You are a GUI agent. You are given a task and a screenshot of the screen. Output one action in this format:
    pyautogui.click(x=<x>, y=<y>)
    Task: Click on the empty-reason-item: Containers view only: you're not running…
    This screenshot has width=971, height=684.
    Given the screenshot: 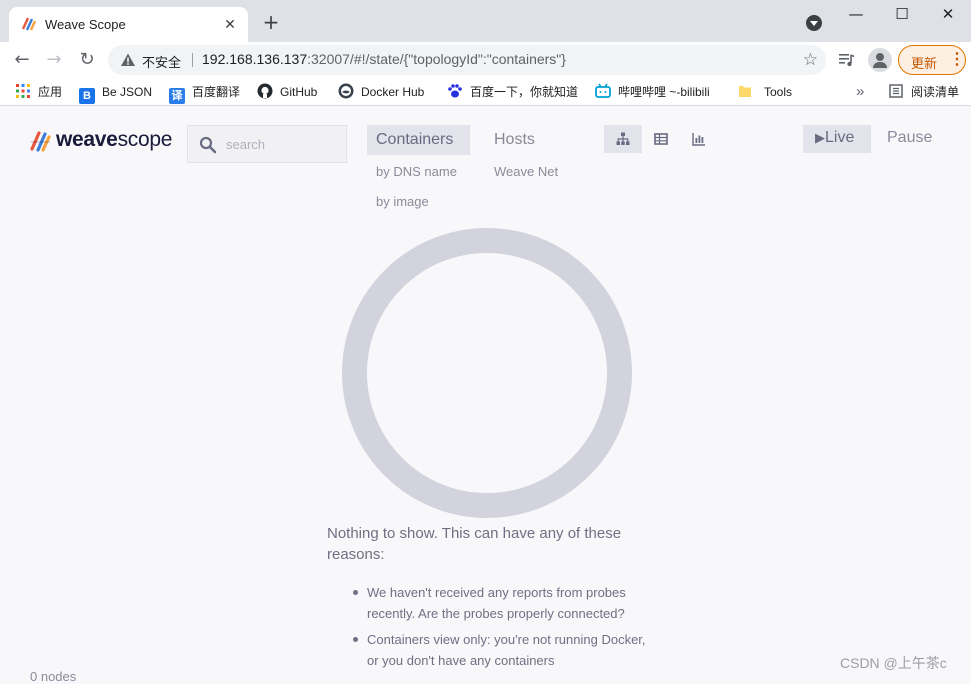 What is the action you would take?
    pyautogui.click(x=492, y=650)
    